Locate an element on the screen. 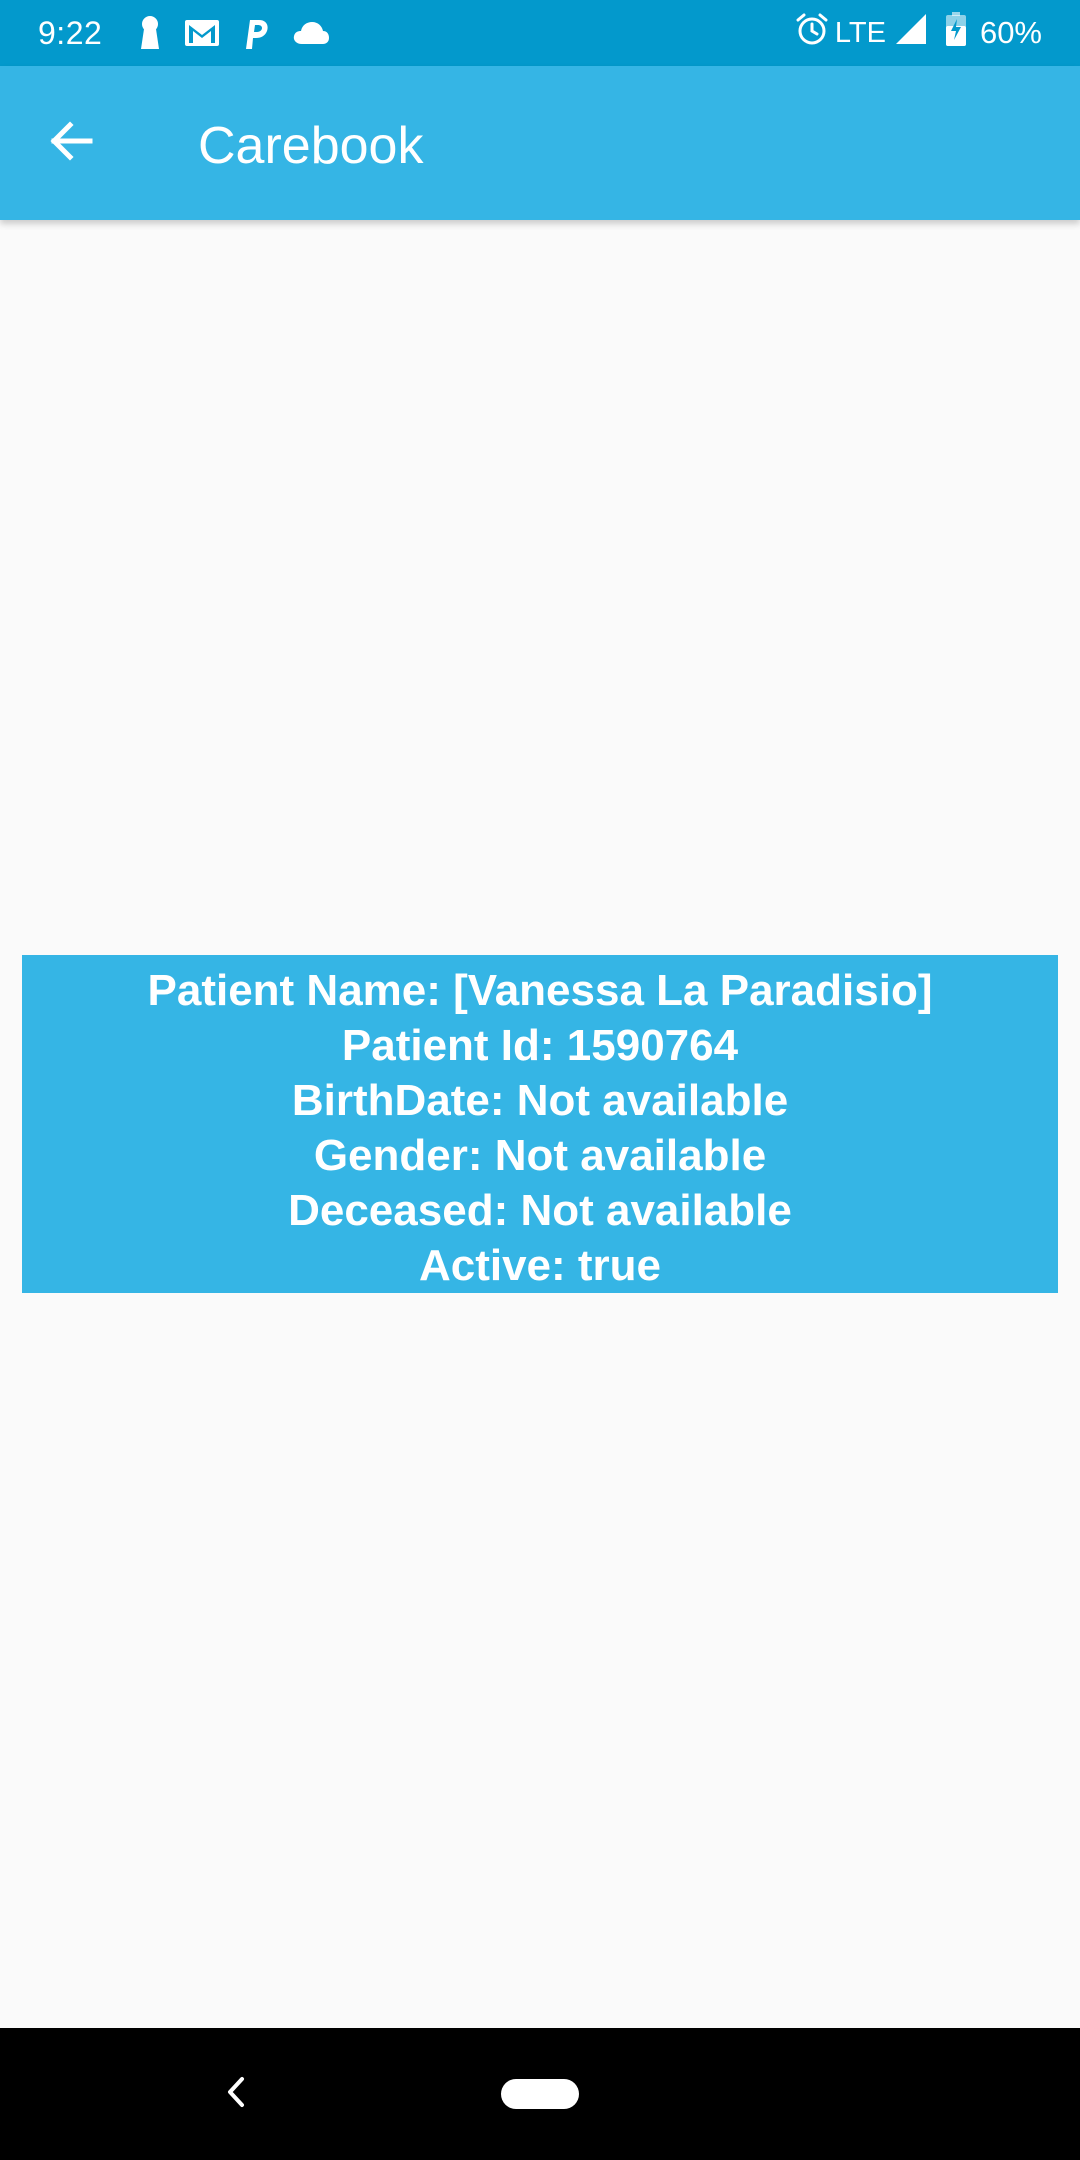  app-bar: Carebook is located at coordinates (540, 143).